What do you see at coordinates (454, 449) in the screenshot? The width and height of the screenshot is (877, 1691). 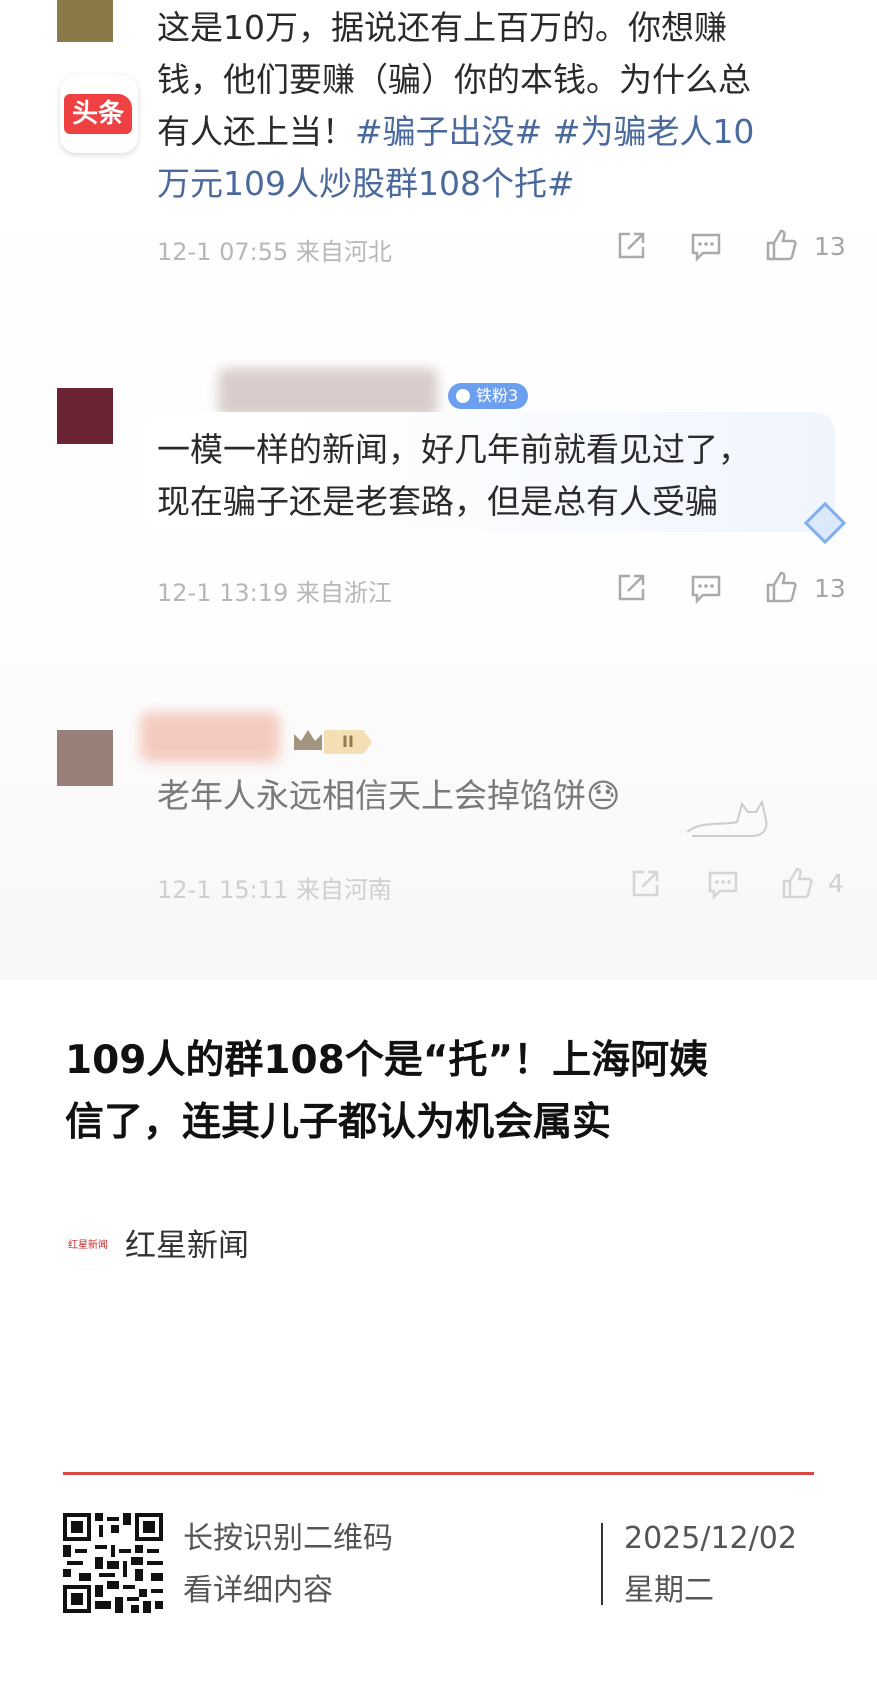 I see `comment-line: 一模一样的新闻，好几年前就看见过了，` at bounding box center [454, 449].